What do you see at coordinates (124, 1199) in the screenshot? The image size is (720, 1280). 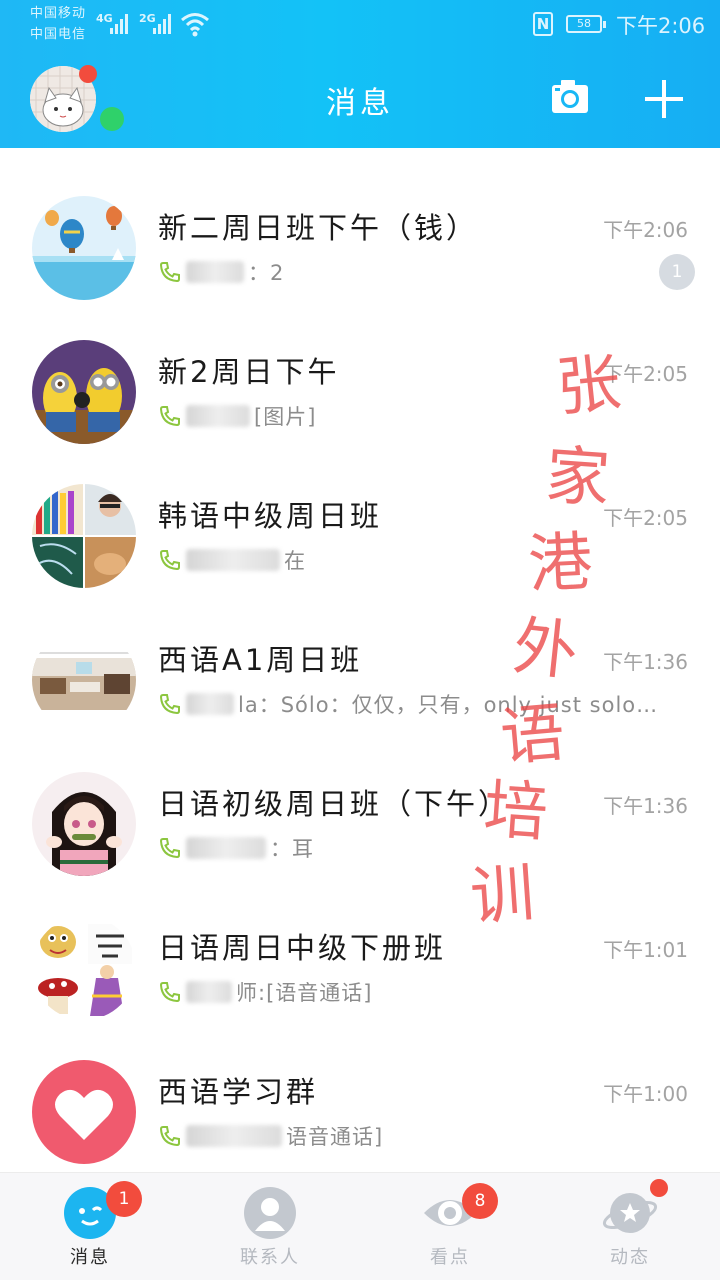 I see `unread-badge: 1` at bounding box center [124, 1199].